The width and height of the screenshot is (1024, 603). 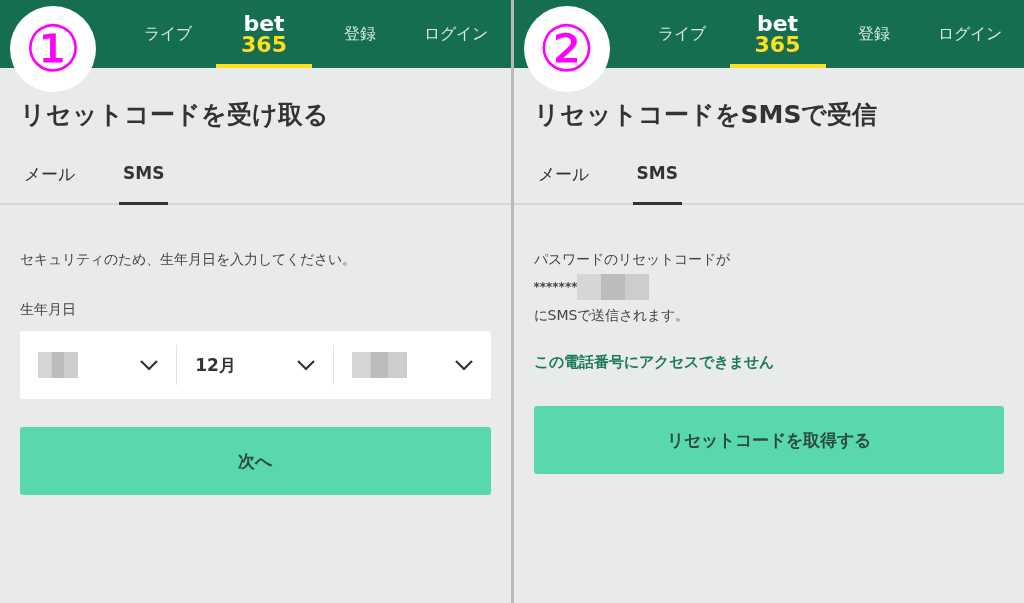 What do you see at coordinates (706, 115) in the screenshot?
I see `page-title: リセットコードをSMSで受信` at bounding box center [706, 115].